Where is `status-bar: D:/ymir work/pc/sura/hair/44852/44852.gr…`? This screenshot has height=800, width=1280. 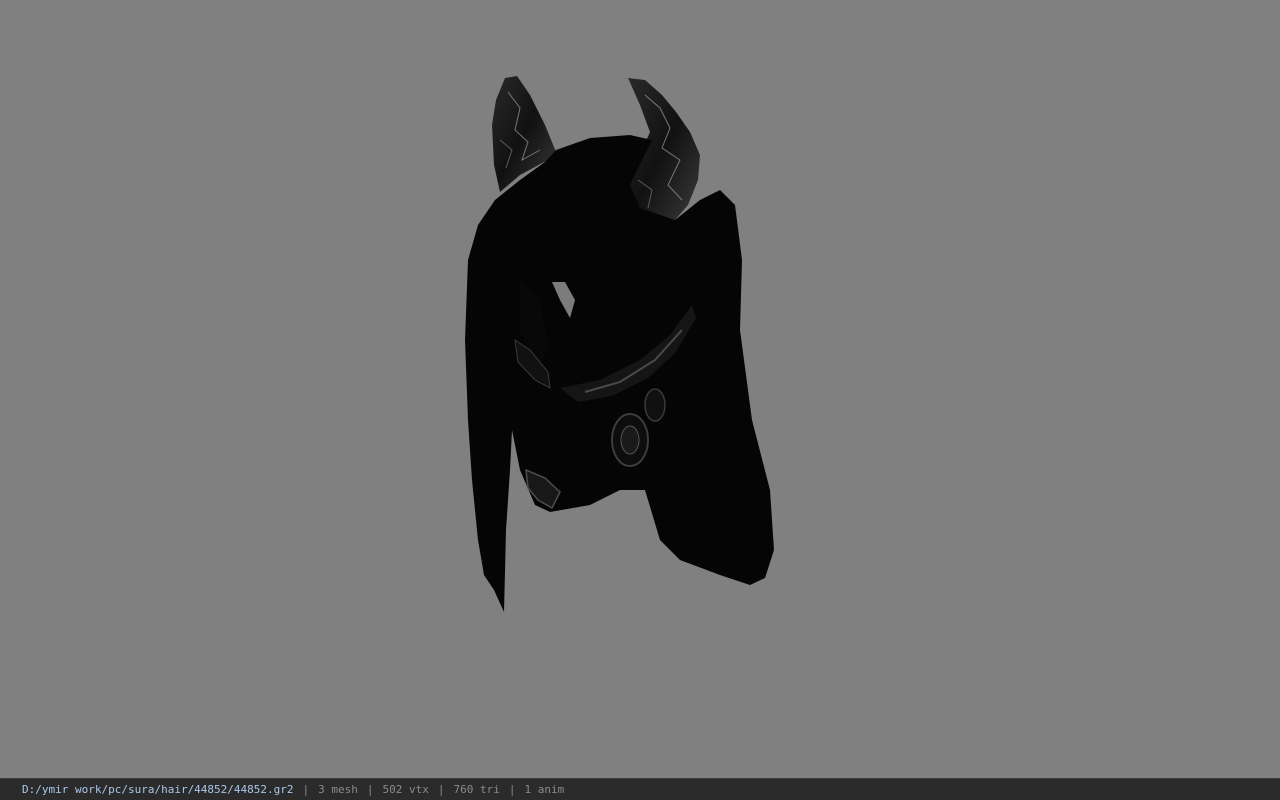
status-bar: D:/ymir work/pc/sura/hair/44852/44852.gr… is located at coordinates (640, 789).